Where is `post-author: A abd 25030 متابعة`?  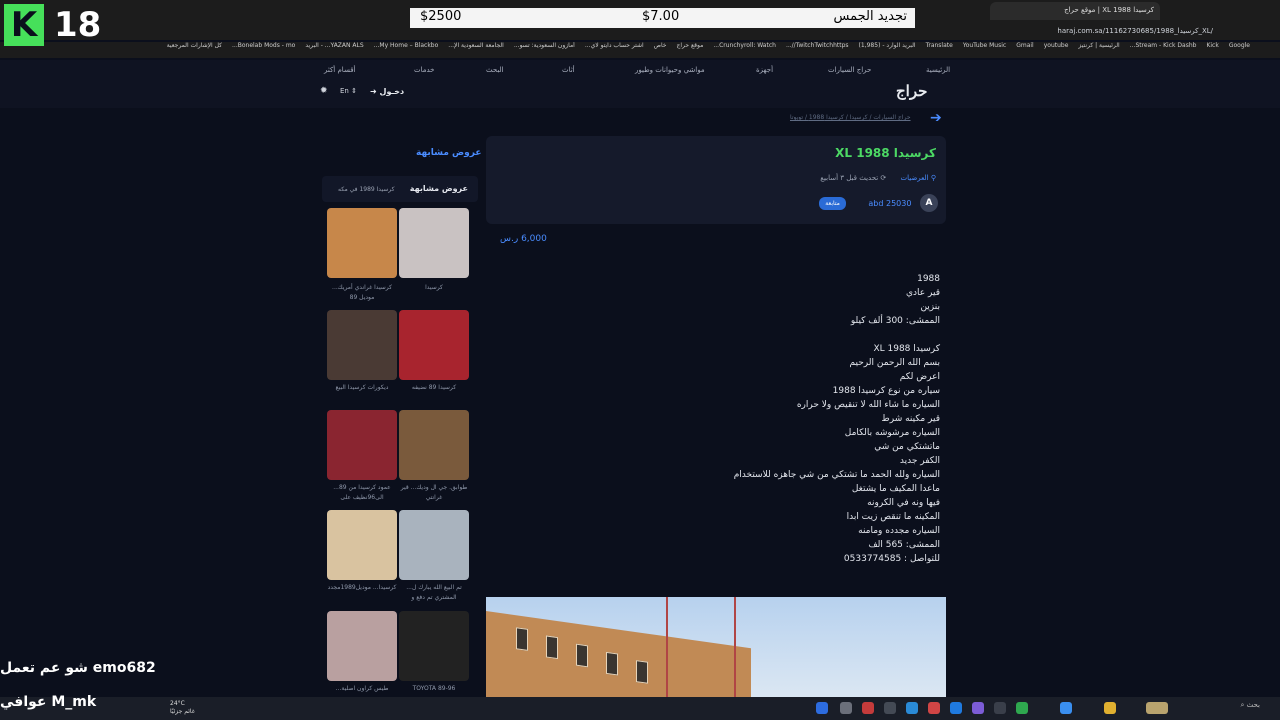
post-author: A abd 25030 متابعة is located at coordinates (878, 203).